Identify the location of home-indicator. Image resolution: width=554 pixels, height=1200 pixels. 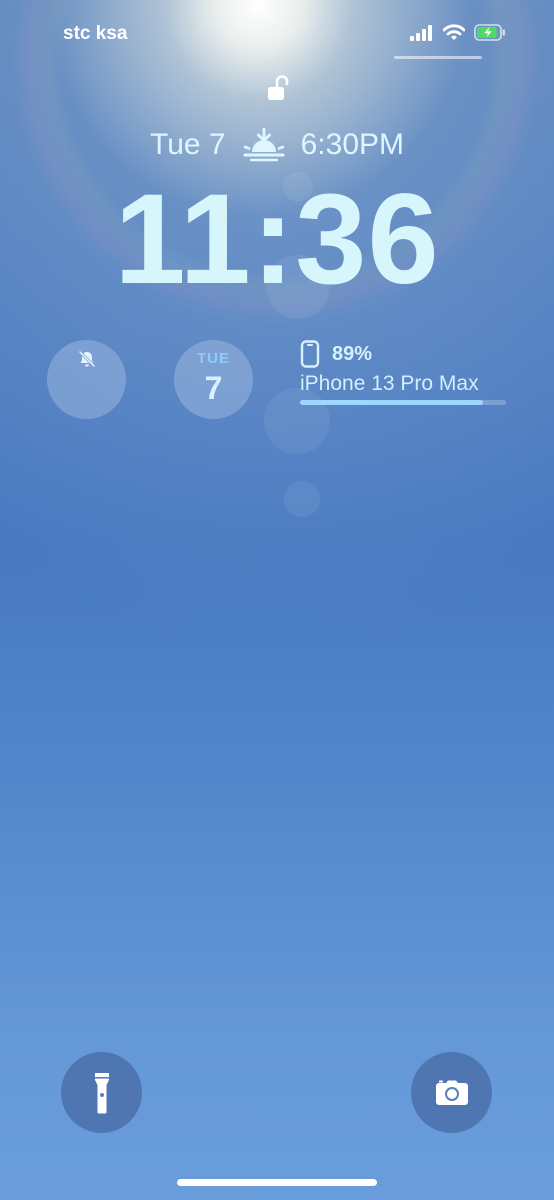
(277, 1182).